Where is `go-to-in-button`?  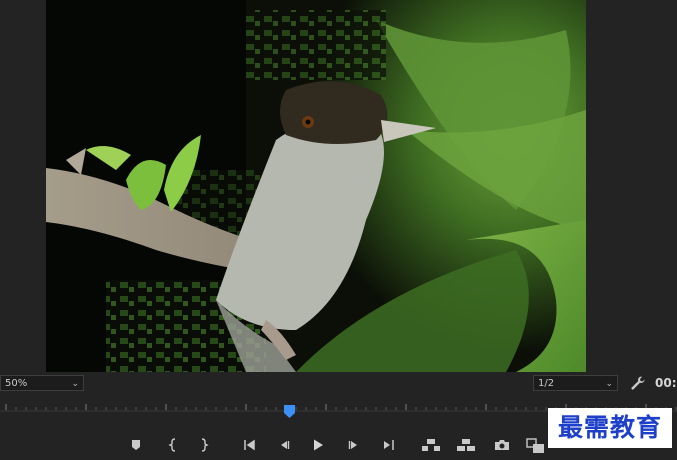 go-to-in-button is located at coordinates (250, 446).